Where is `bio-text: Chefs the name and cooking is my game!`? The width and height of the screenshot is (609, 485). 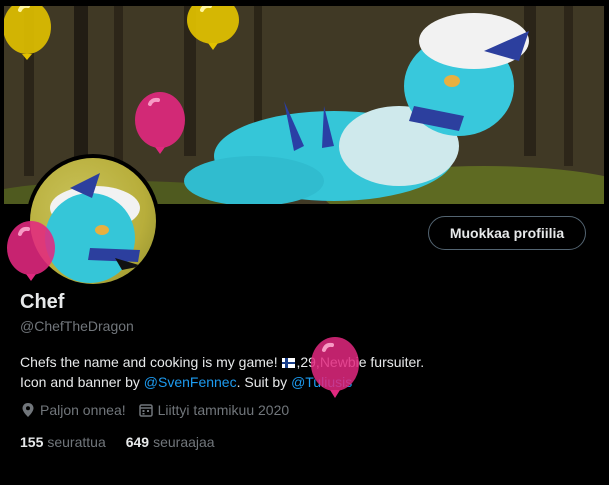 bio-text: Chefs the name and cooking is my game! is located at coordinates (151, 362).